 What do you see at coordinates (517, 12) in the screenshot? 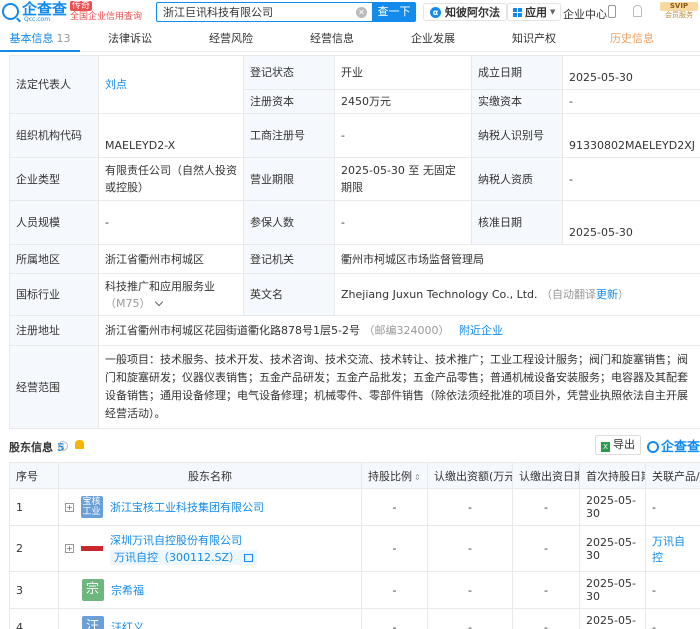
I see `apps-grid-icon` at bounding box center [517, 12].